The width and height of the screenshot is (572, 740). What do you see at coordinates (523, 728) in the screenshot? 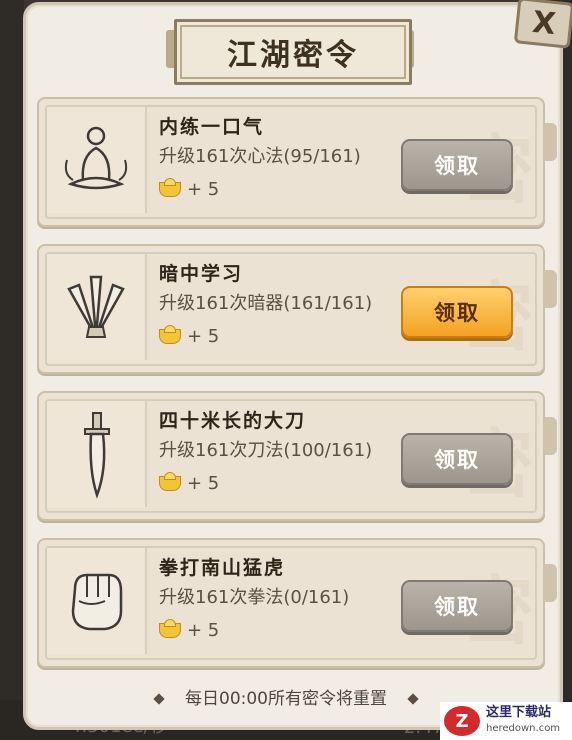
I see `site-url: heredown.com` at bounding box center [523, 728].